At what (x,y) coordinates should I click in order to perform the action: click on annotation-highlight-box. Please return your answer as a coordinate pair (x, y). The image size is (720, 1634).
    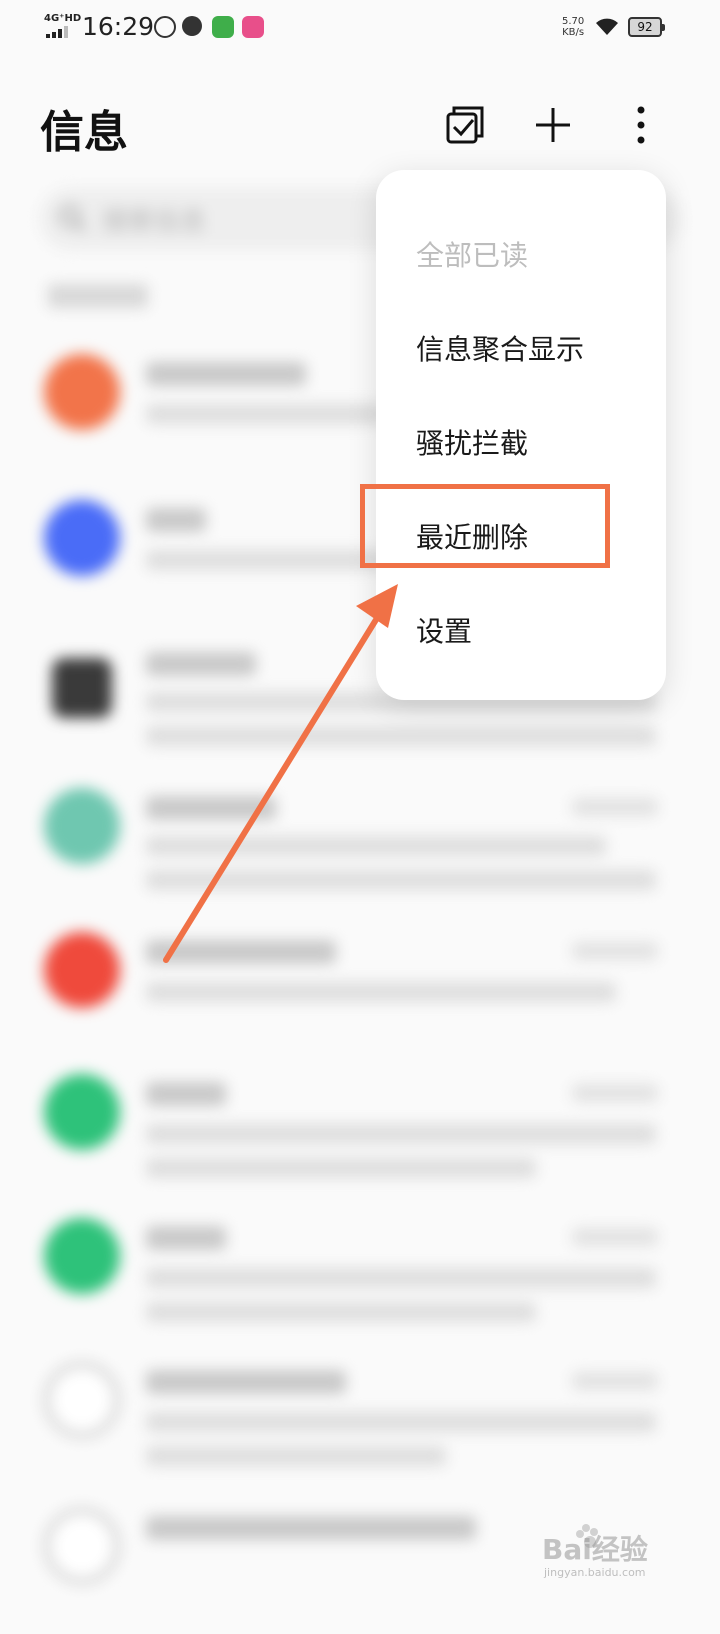
    Looking at the image, I should click on (485, 526).